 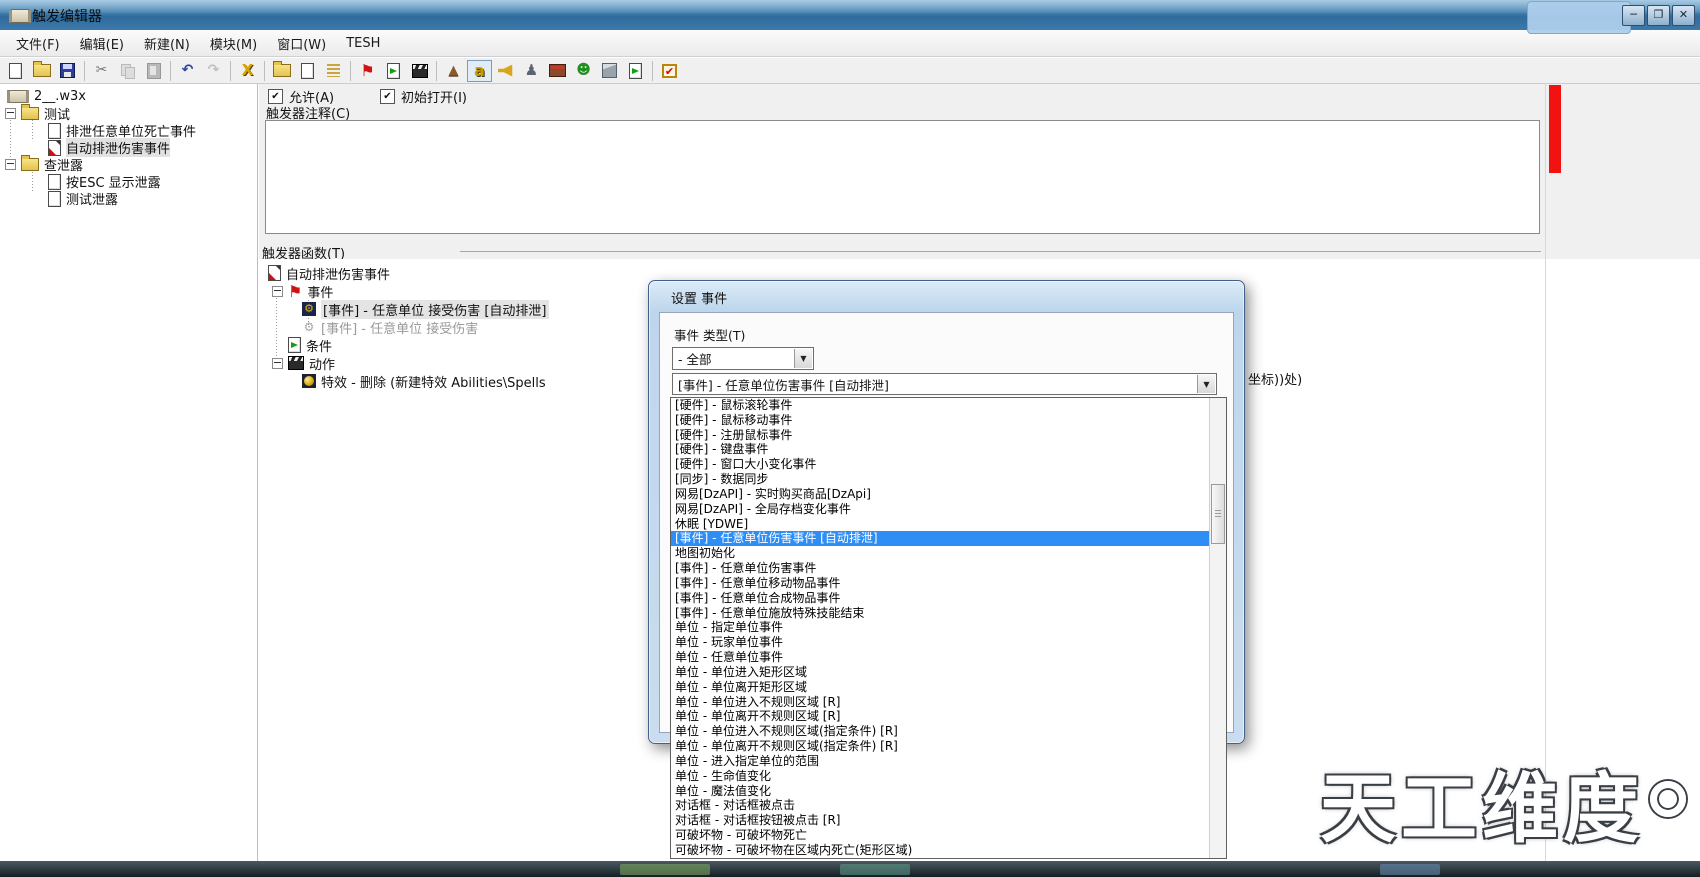 What do you see at coordinates (128, 182) in the screenshot?
I see `tree-trigger-esc-show-leaks: 按ESC 显示泄露` at bounding box center [128, 182].